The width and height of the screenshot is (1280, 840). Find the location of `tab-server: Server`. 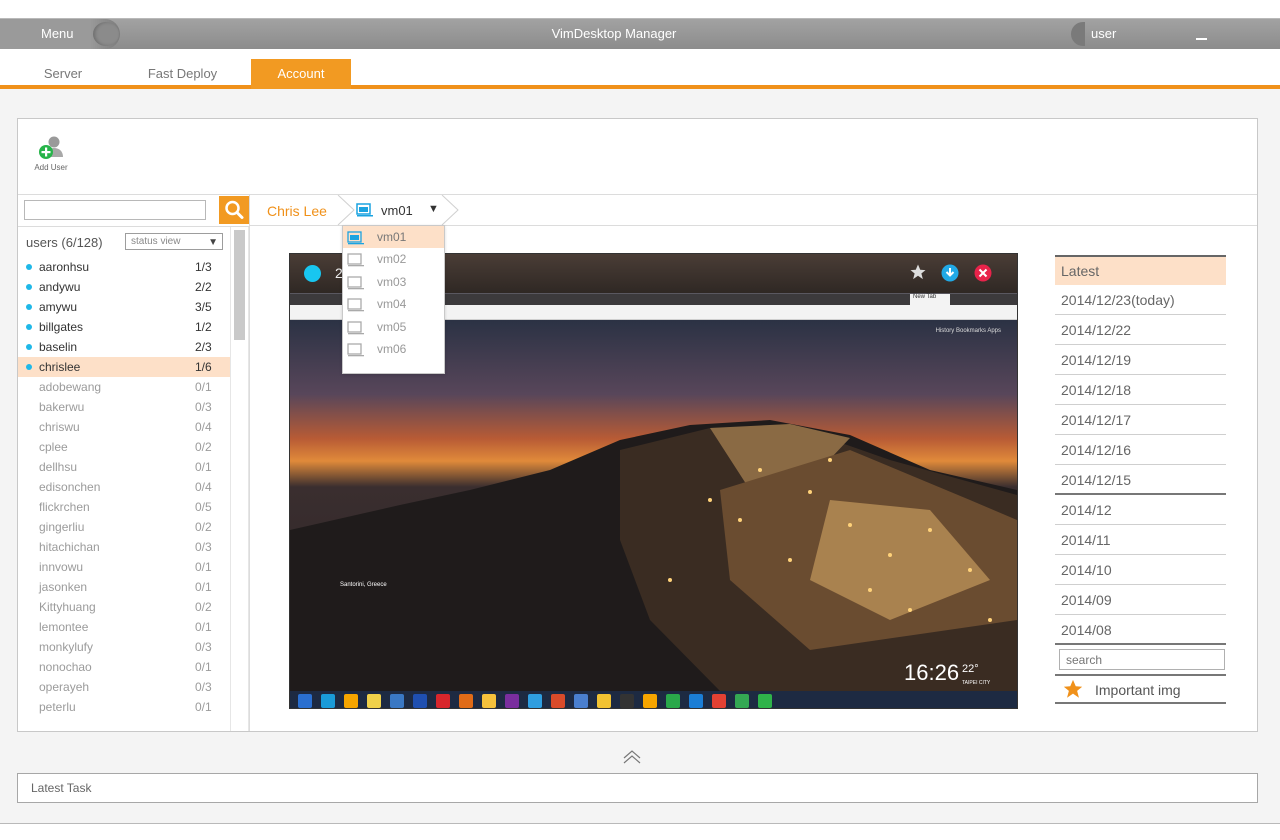

tab-server: Server is located at coordinates (63, 74).